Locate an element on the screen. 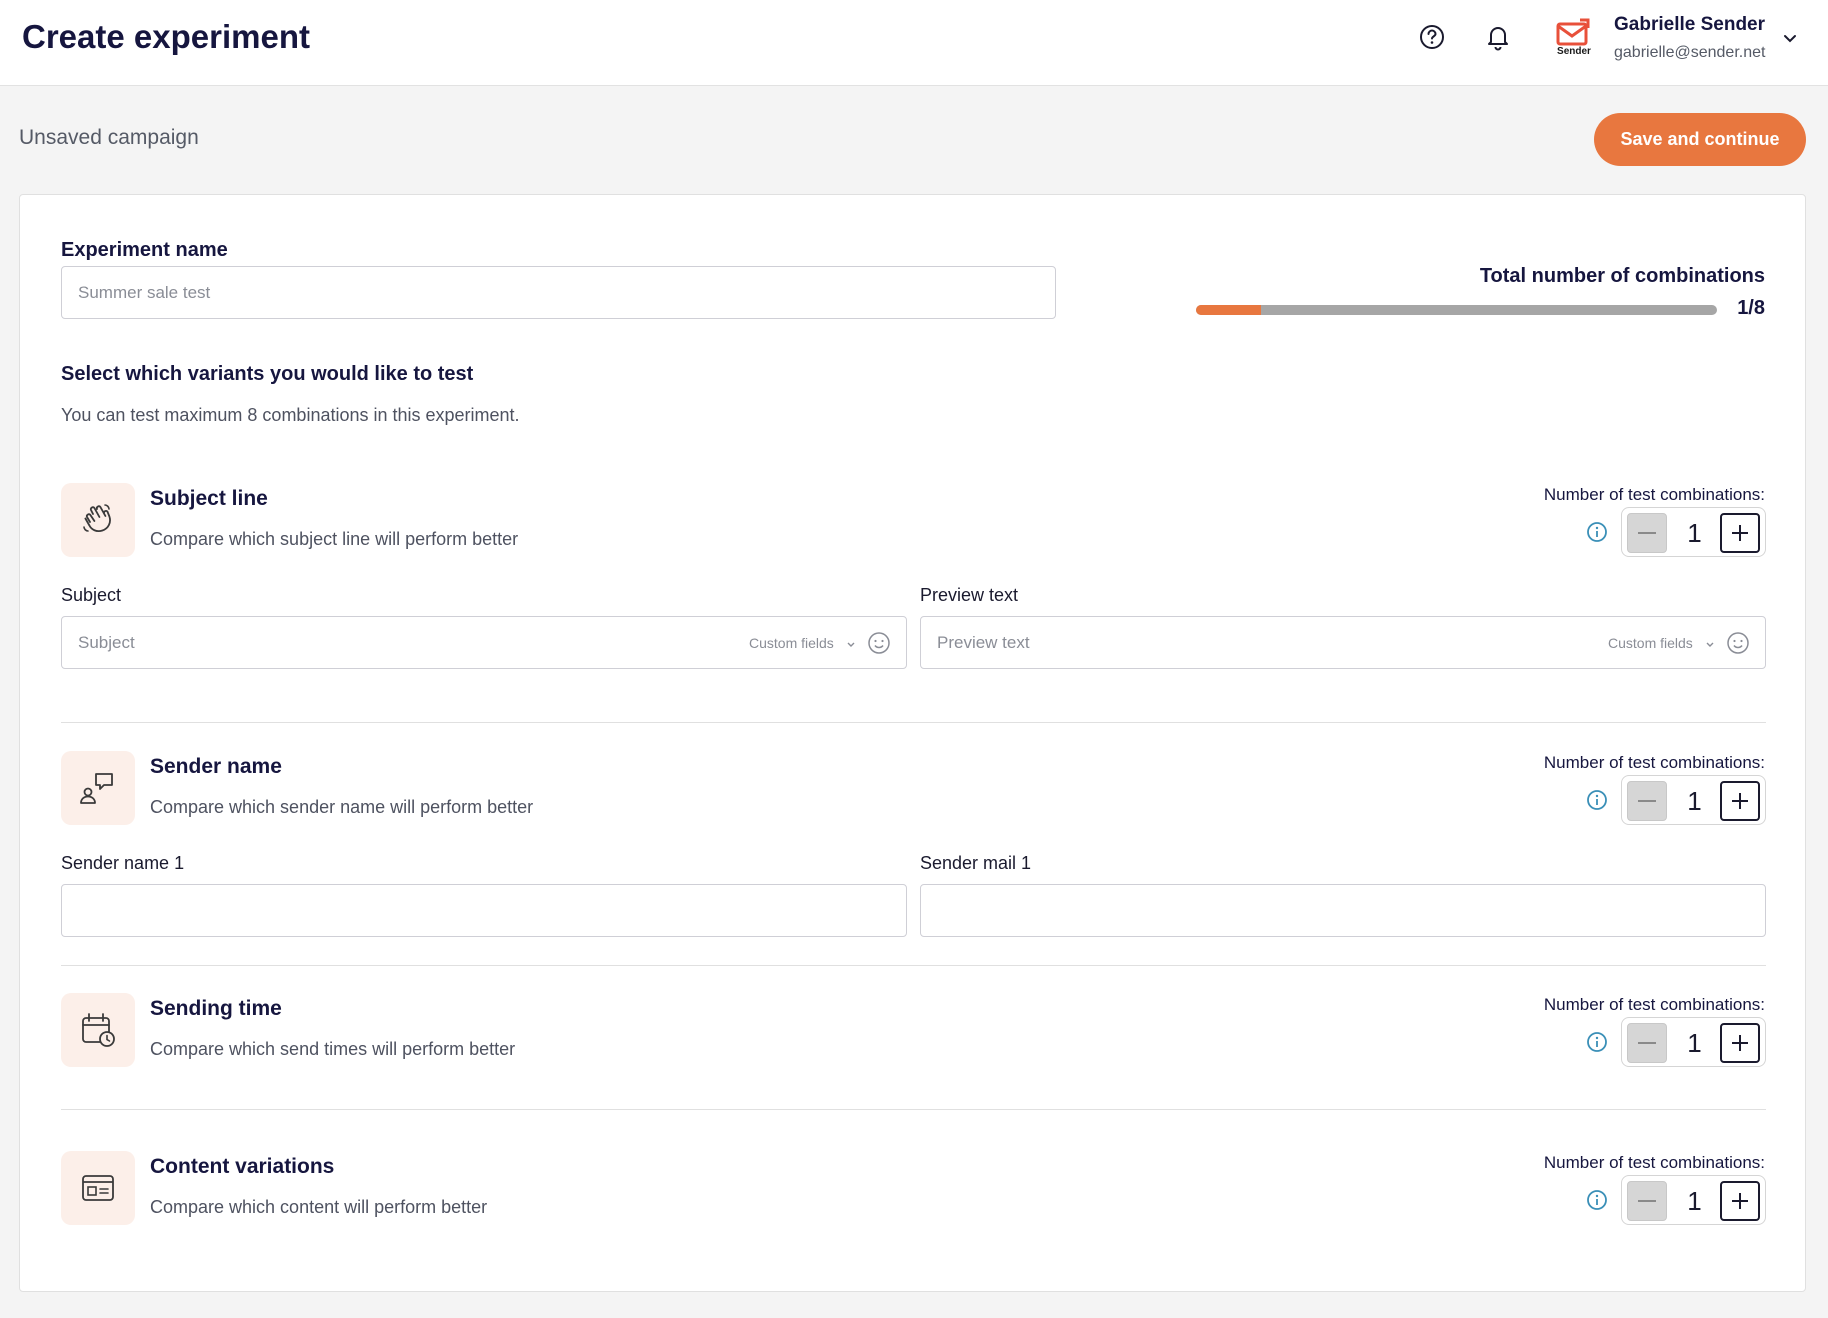  combinations-count: 1/8 is located at coordinates (1751, 308).